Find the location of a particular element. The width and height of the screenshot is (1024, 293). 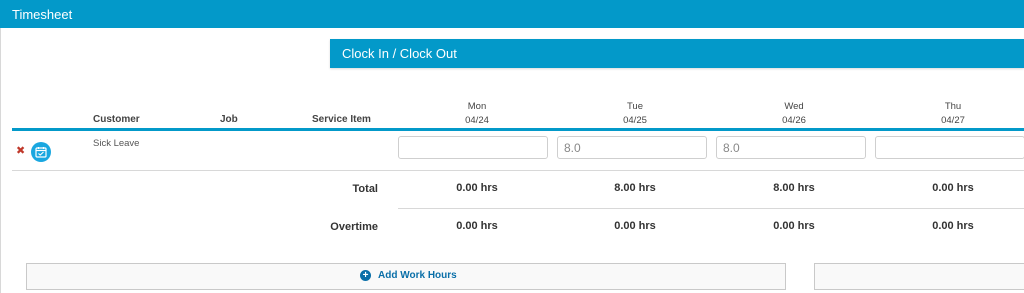

day-date: 04/26 is located at coordinates (794, 120).